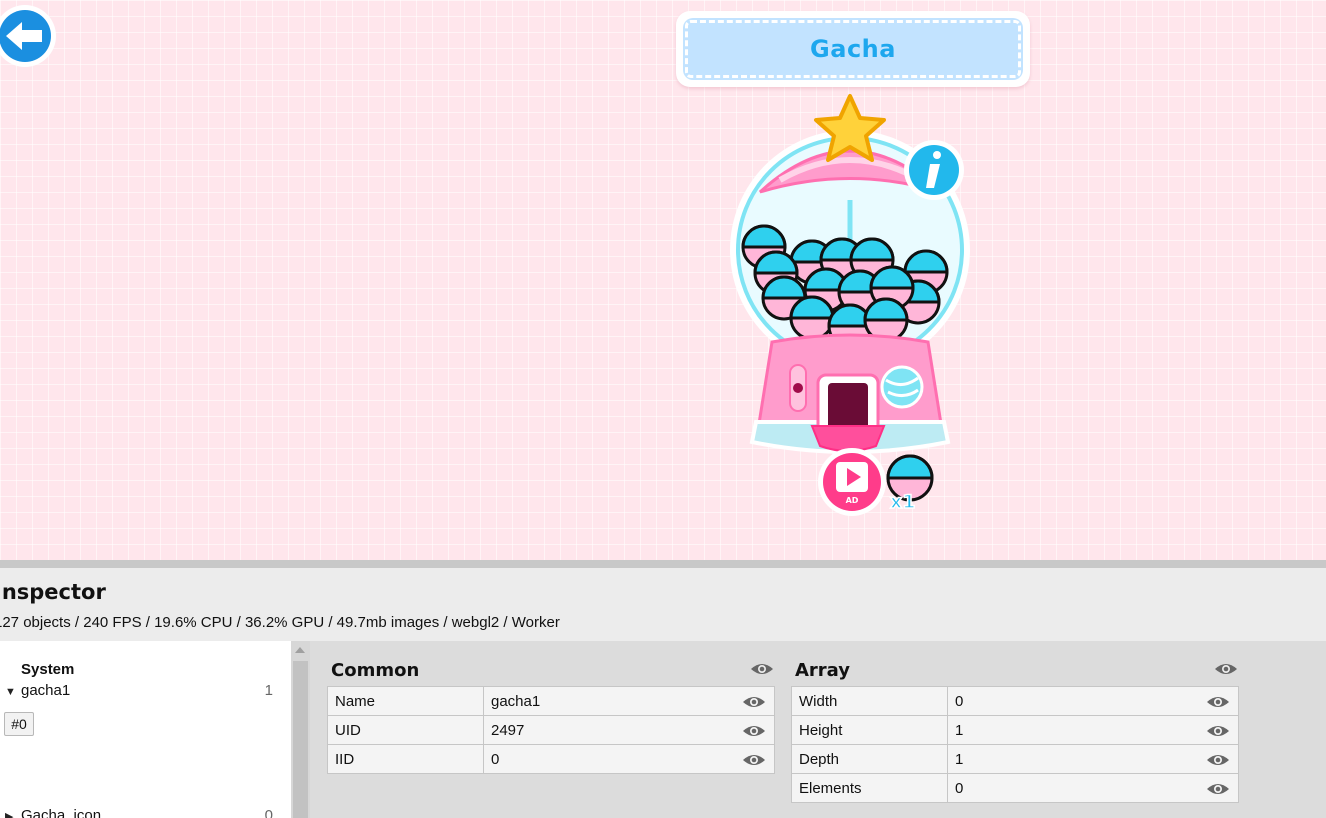  What do you see at coordinates (46, 690) in the screenshot?
I see `tree-item-label: gacha1` at bounding box center [46, 690].